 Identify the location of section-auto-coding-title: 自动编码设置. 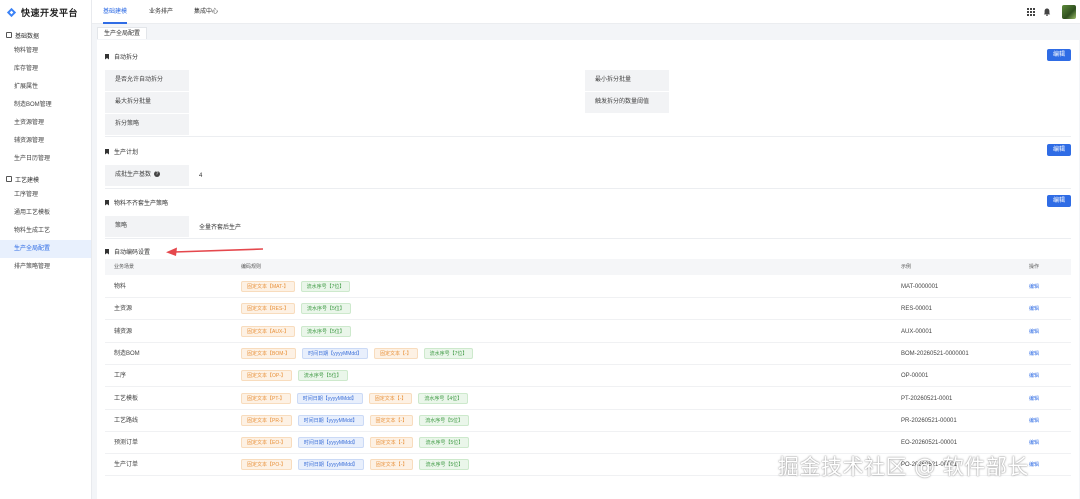
(127, 251).